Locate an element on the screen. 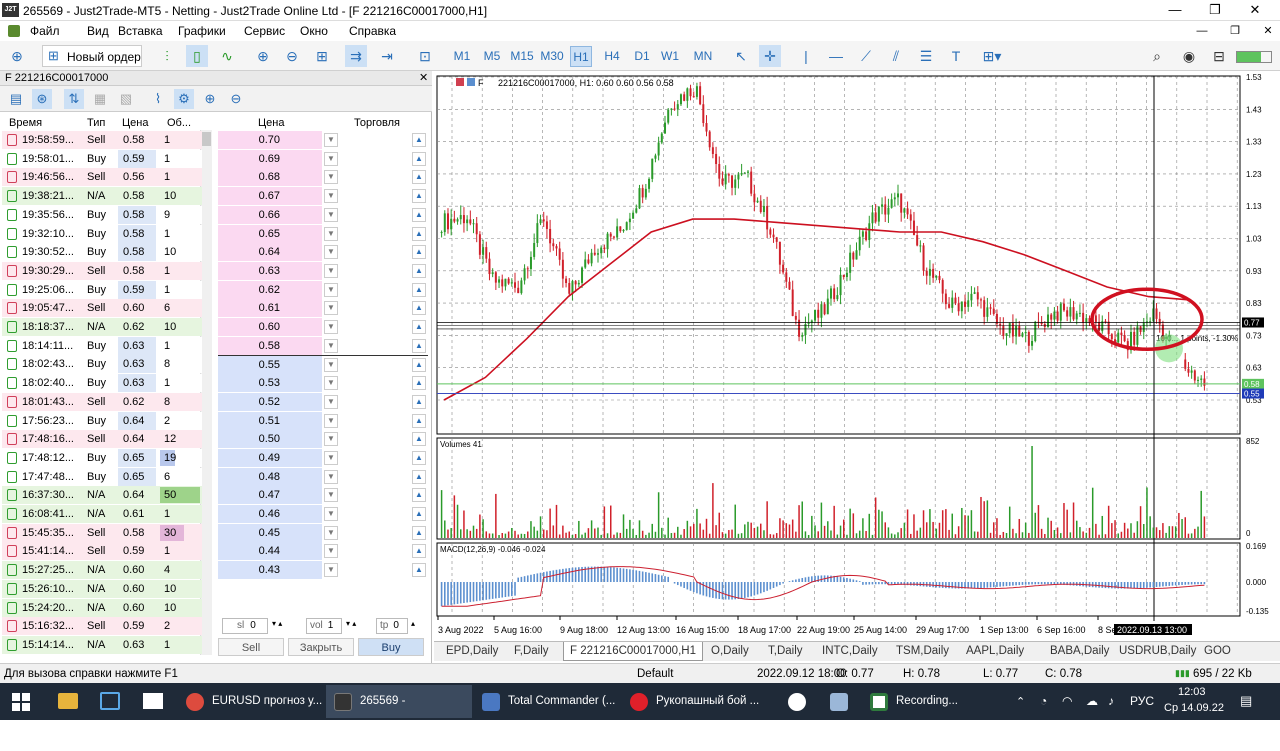 The image size is (1280, 751). tick-row: 15:27:25... N/A 0.60 4 is located at coordinates (102, 570).